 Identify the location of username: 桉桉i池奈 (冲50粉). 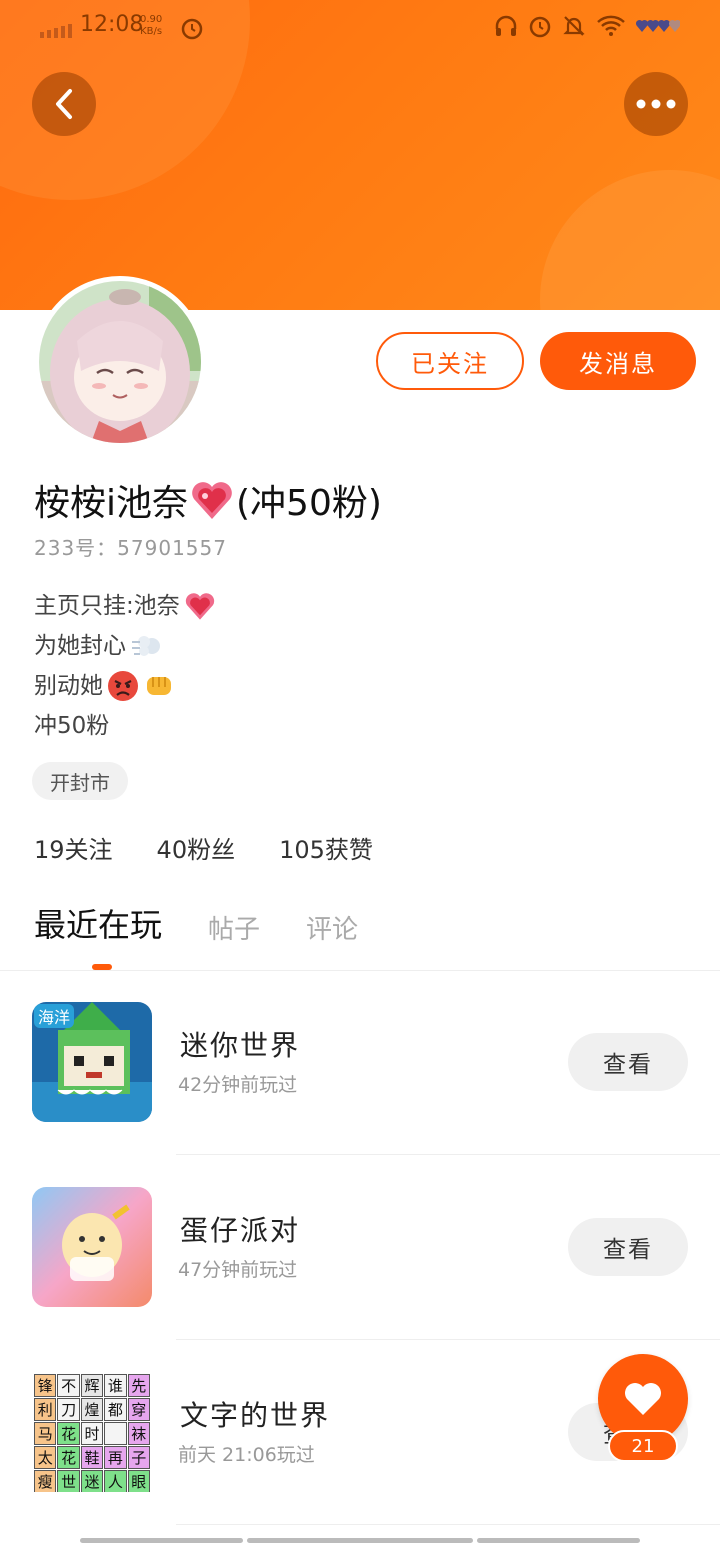
(208, 500).